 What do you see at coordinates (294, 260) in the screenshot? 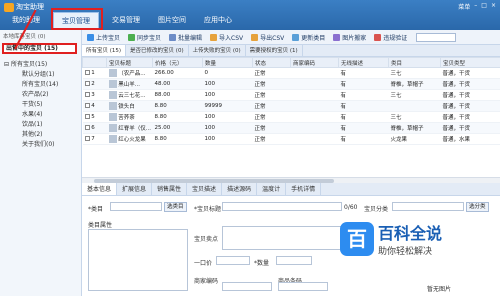
I see `quantity-input` at bounding box center [294, 260].